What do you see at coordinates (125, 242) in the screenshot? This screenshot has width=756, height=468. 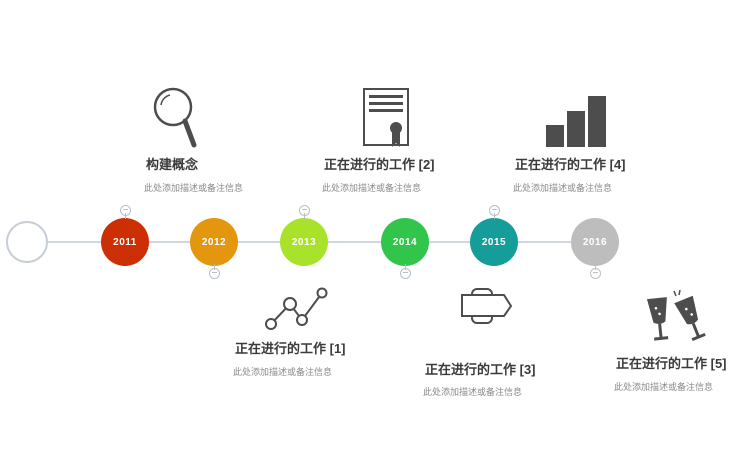 I see `year-node-2011: 2011` at bounding box center [125, 242].